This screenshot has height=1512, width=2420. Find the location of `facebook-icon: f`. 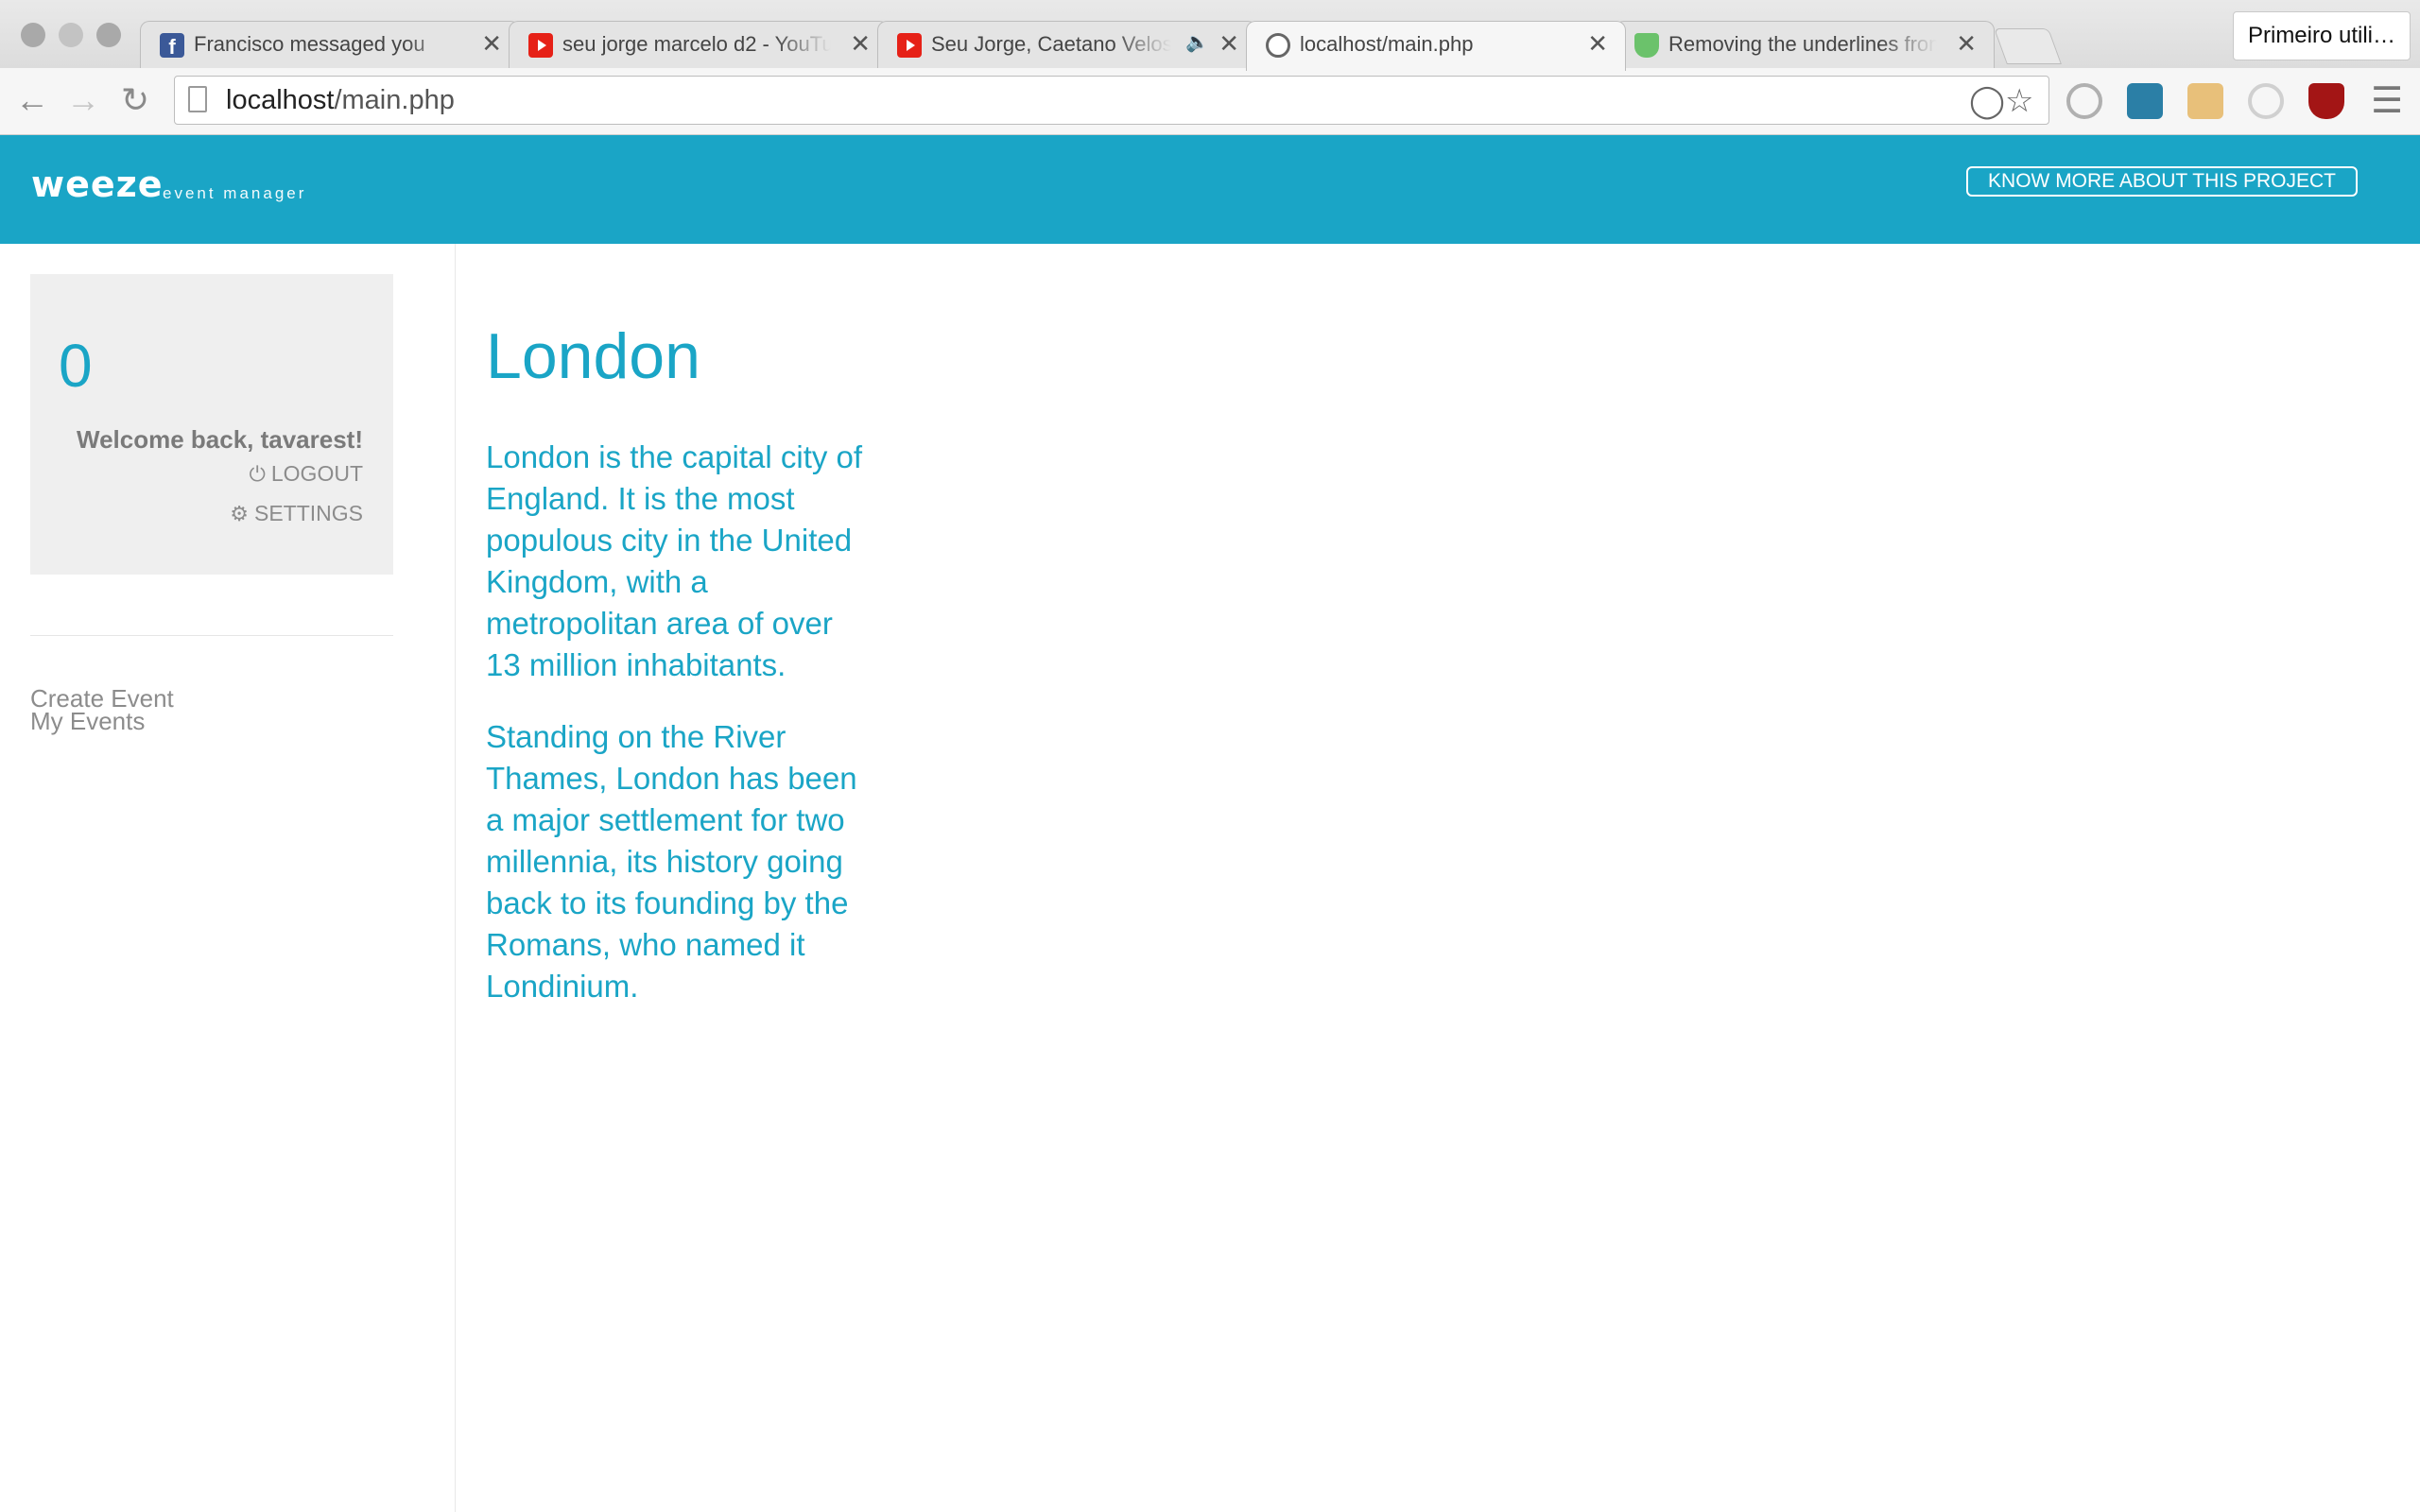

facebook-icon: f is located at coordinates (172, 46).